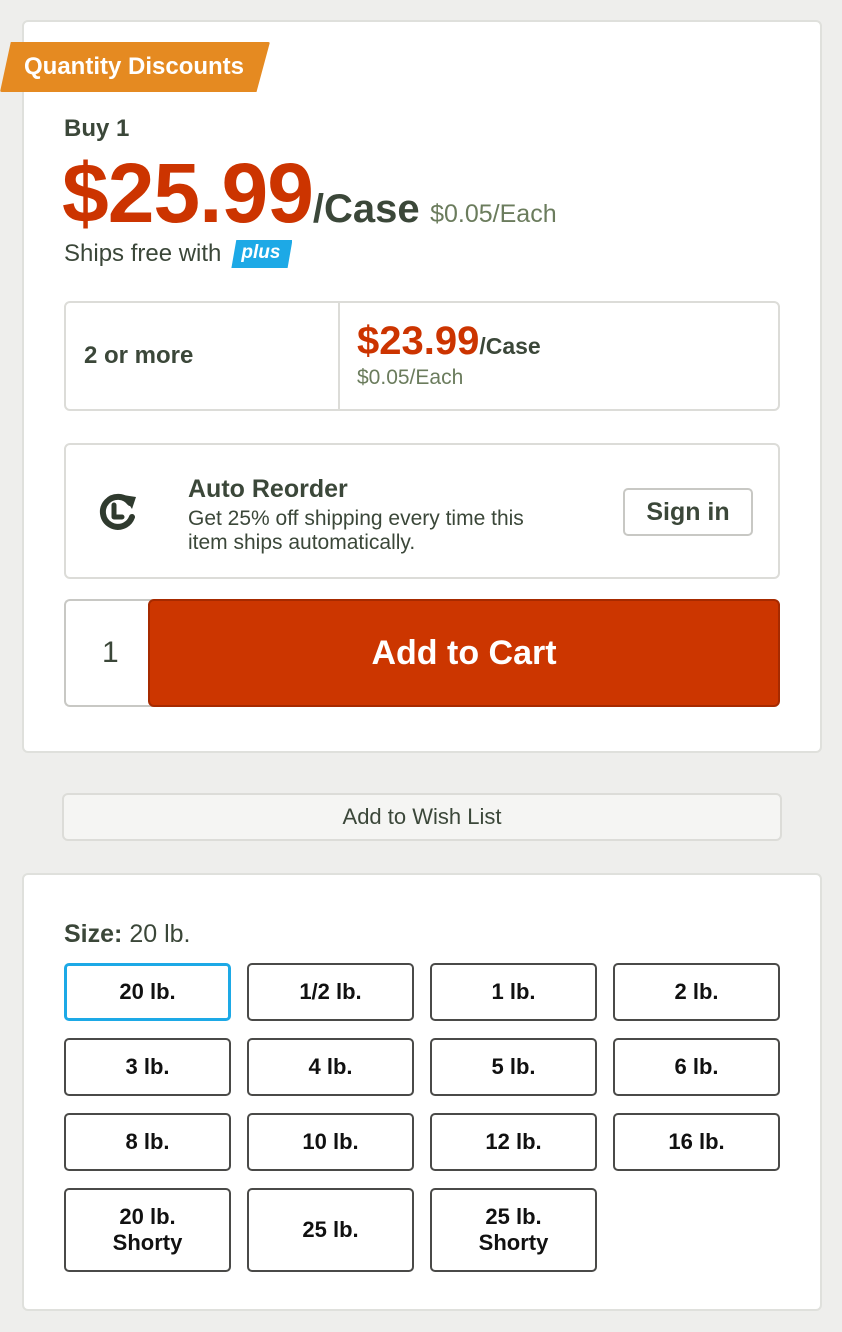  What do you see at coordinates (464, 653) in the screenshot?
I see `add-to-cart-button: Add to Cart` at bounding box center [464, 653].